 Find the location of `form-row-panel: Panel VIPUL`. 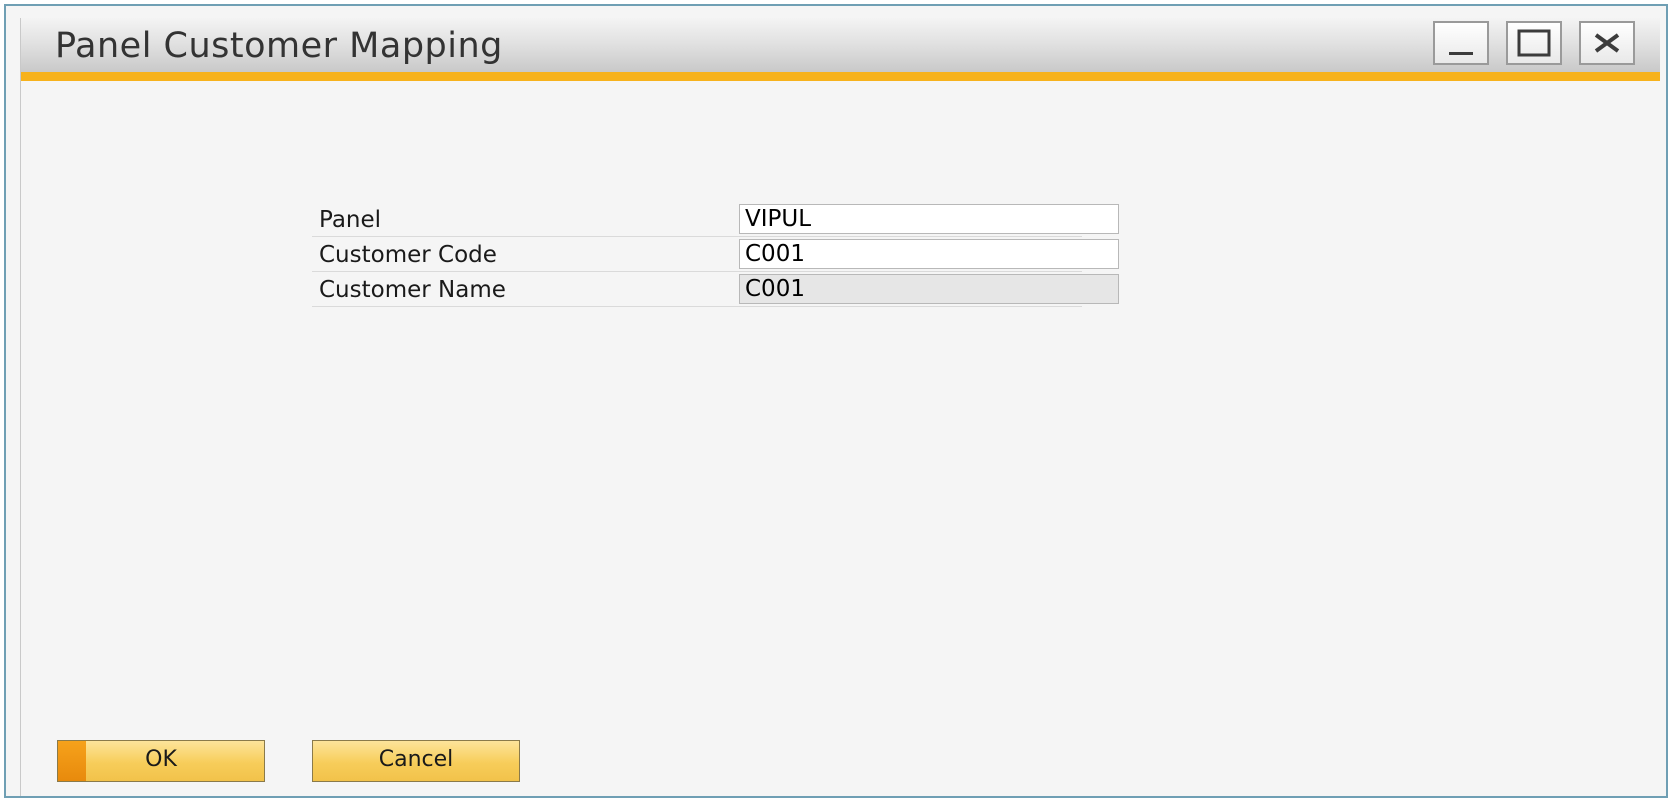

form-row-panel: Panel VIPUL is located at coordinates (715, 219).